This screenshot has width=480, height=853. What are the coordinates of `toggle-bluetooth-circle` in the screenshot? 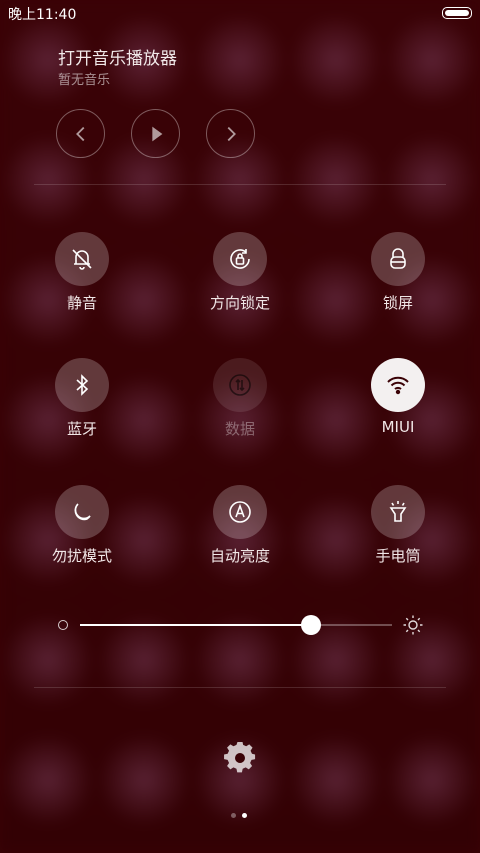 It's located at (82, 385).